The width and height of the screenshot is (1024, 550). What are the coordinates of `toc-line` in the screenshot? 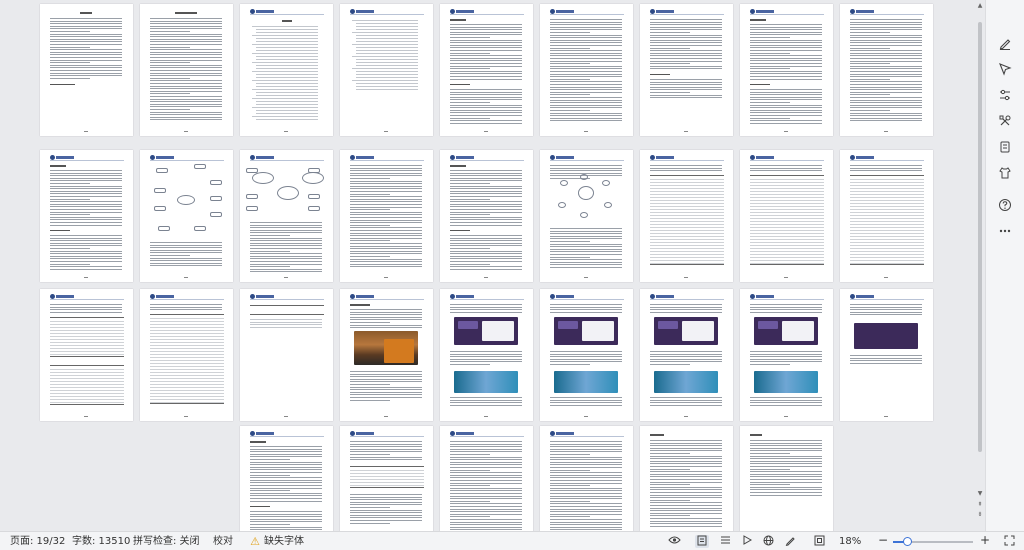 It's located at (387, 62).